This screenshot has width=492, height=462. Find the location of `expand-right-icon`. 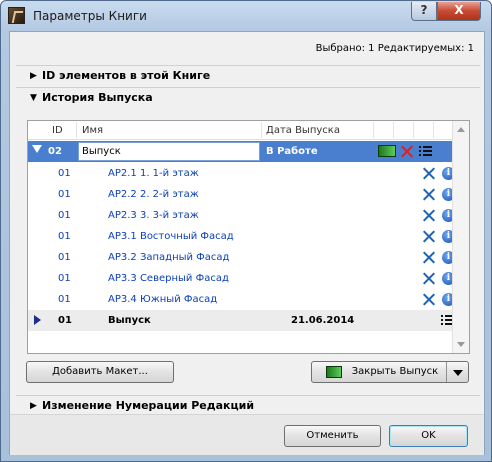

expand-right-icon is located at coordinates (37, 320).